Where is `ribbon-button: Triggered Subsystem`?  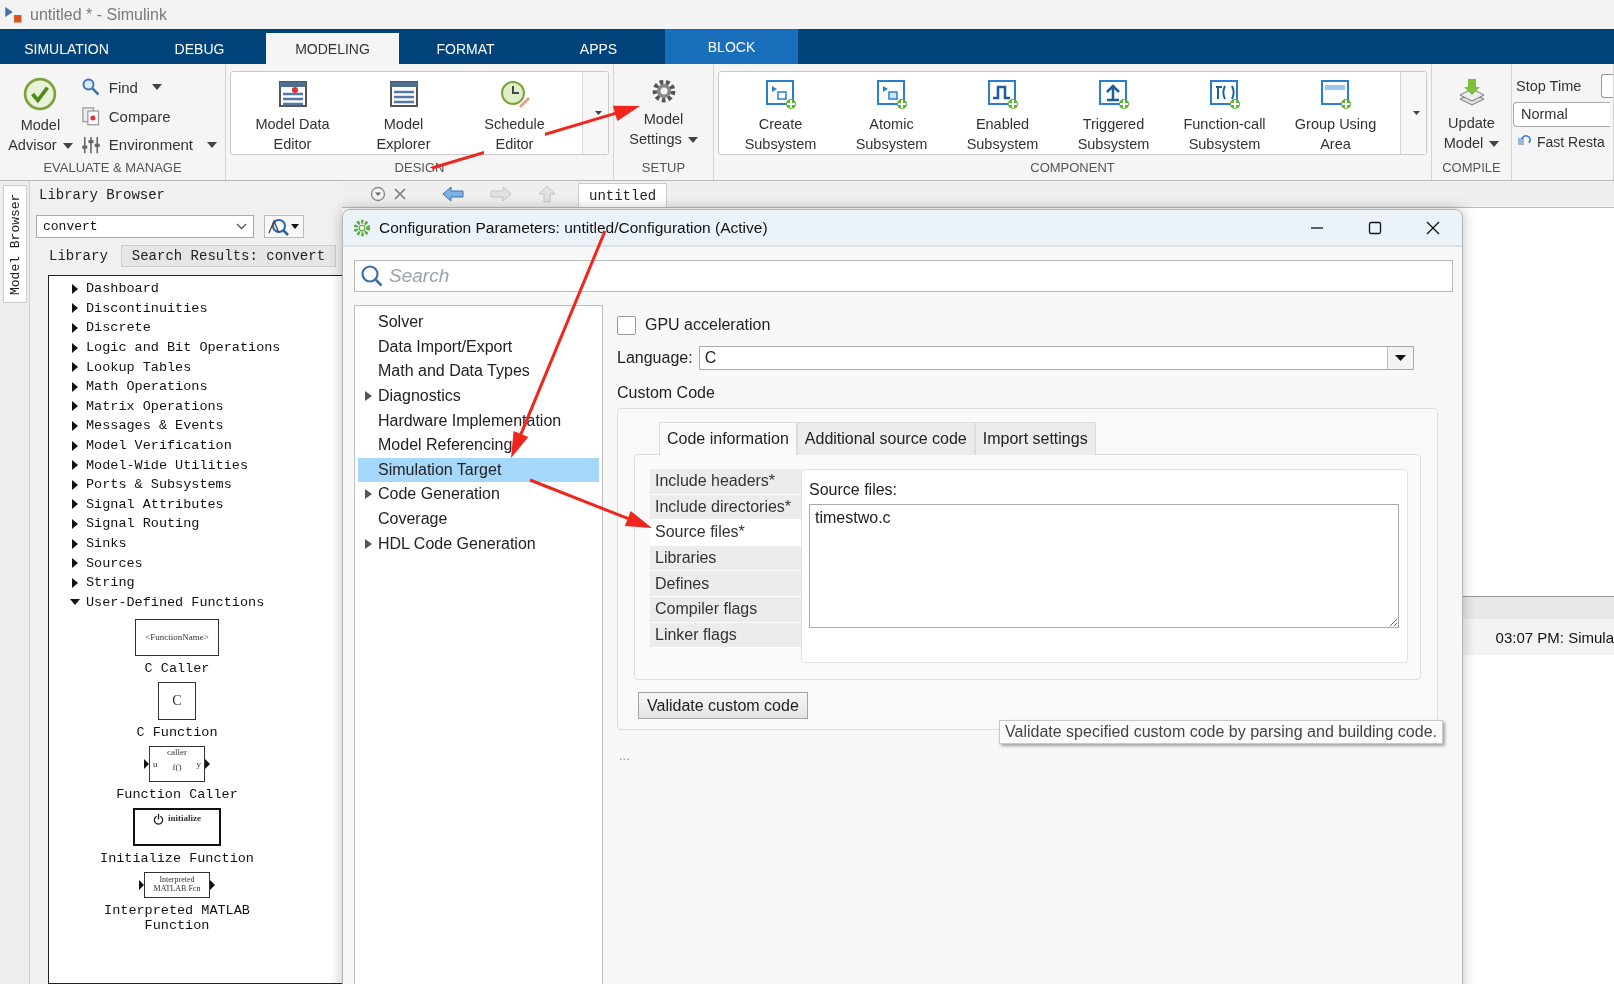
ribbon-button: Triggered Subsystem is located at coordinates (1113, 113).